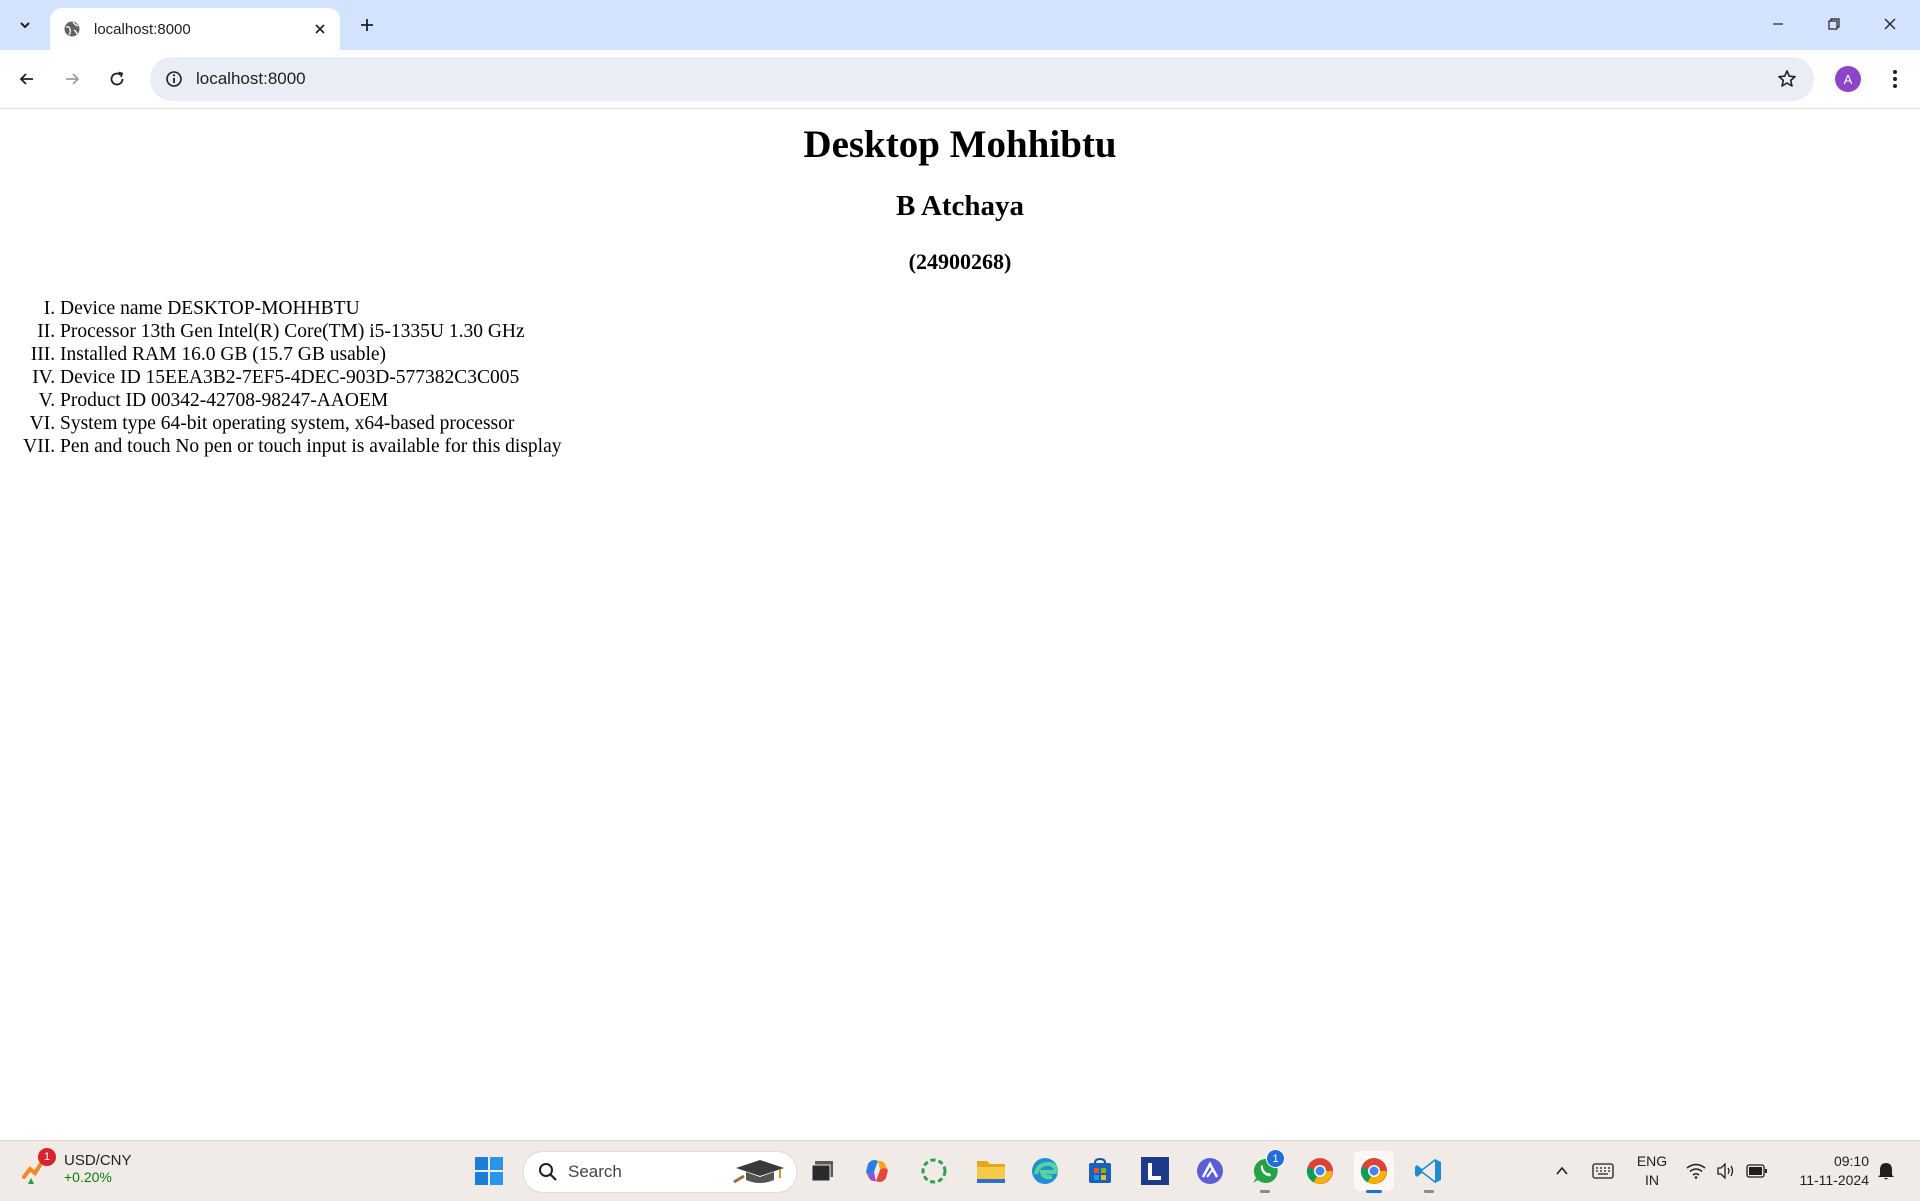 Image resolution: width=1920 pixels, height=1201 pixels. What do you see at coordinates (822, 1171) in the screenshot?
I see `file-explorer-dark-icon` at bounding box center [822, 1171].